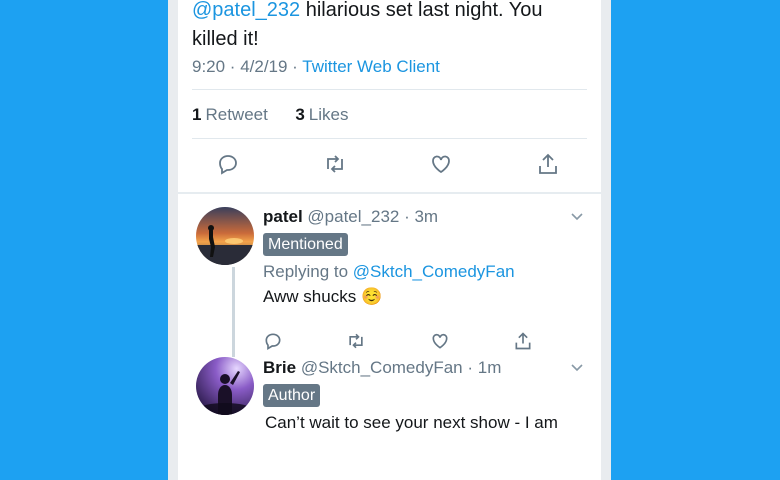 Image resolution: width=780 pixels, height=480 pixels. I want to click on tweet-meta: 9:20 · 4/2/19 · Twitter Web Client, so click(316, 67).